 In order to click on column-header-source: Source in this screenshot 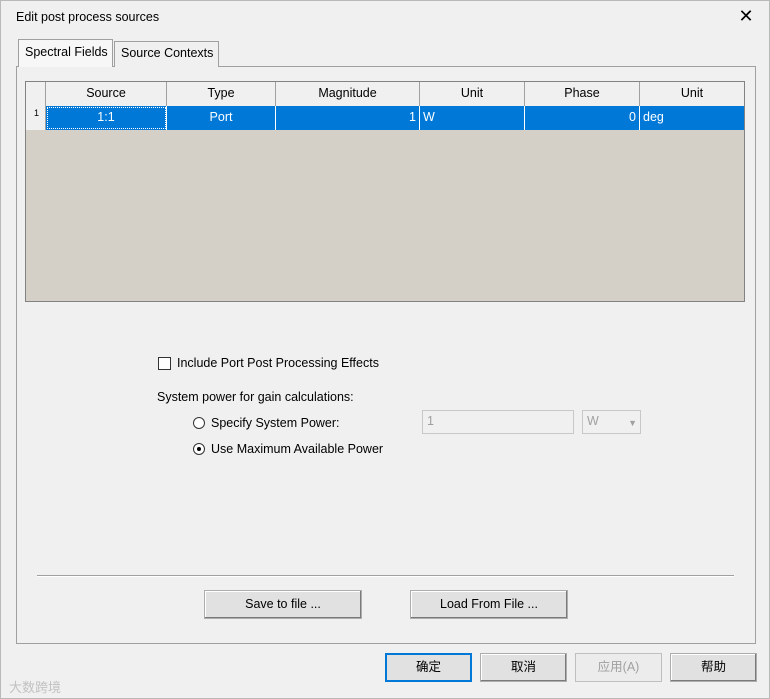, I will do `click(106, 94)`.